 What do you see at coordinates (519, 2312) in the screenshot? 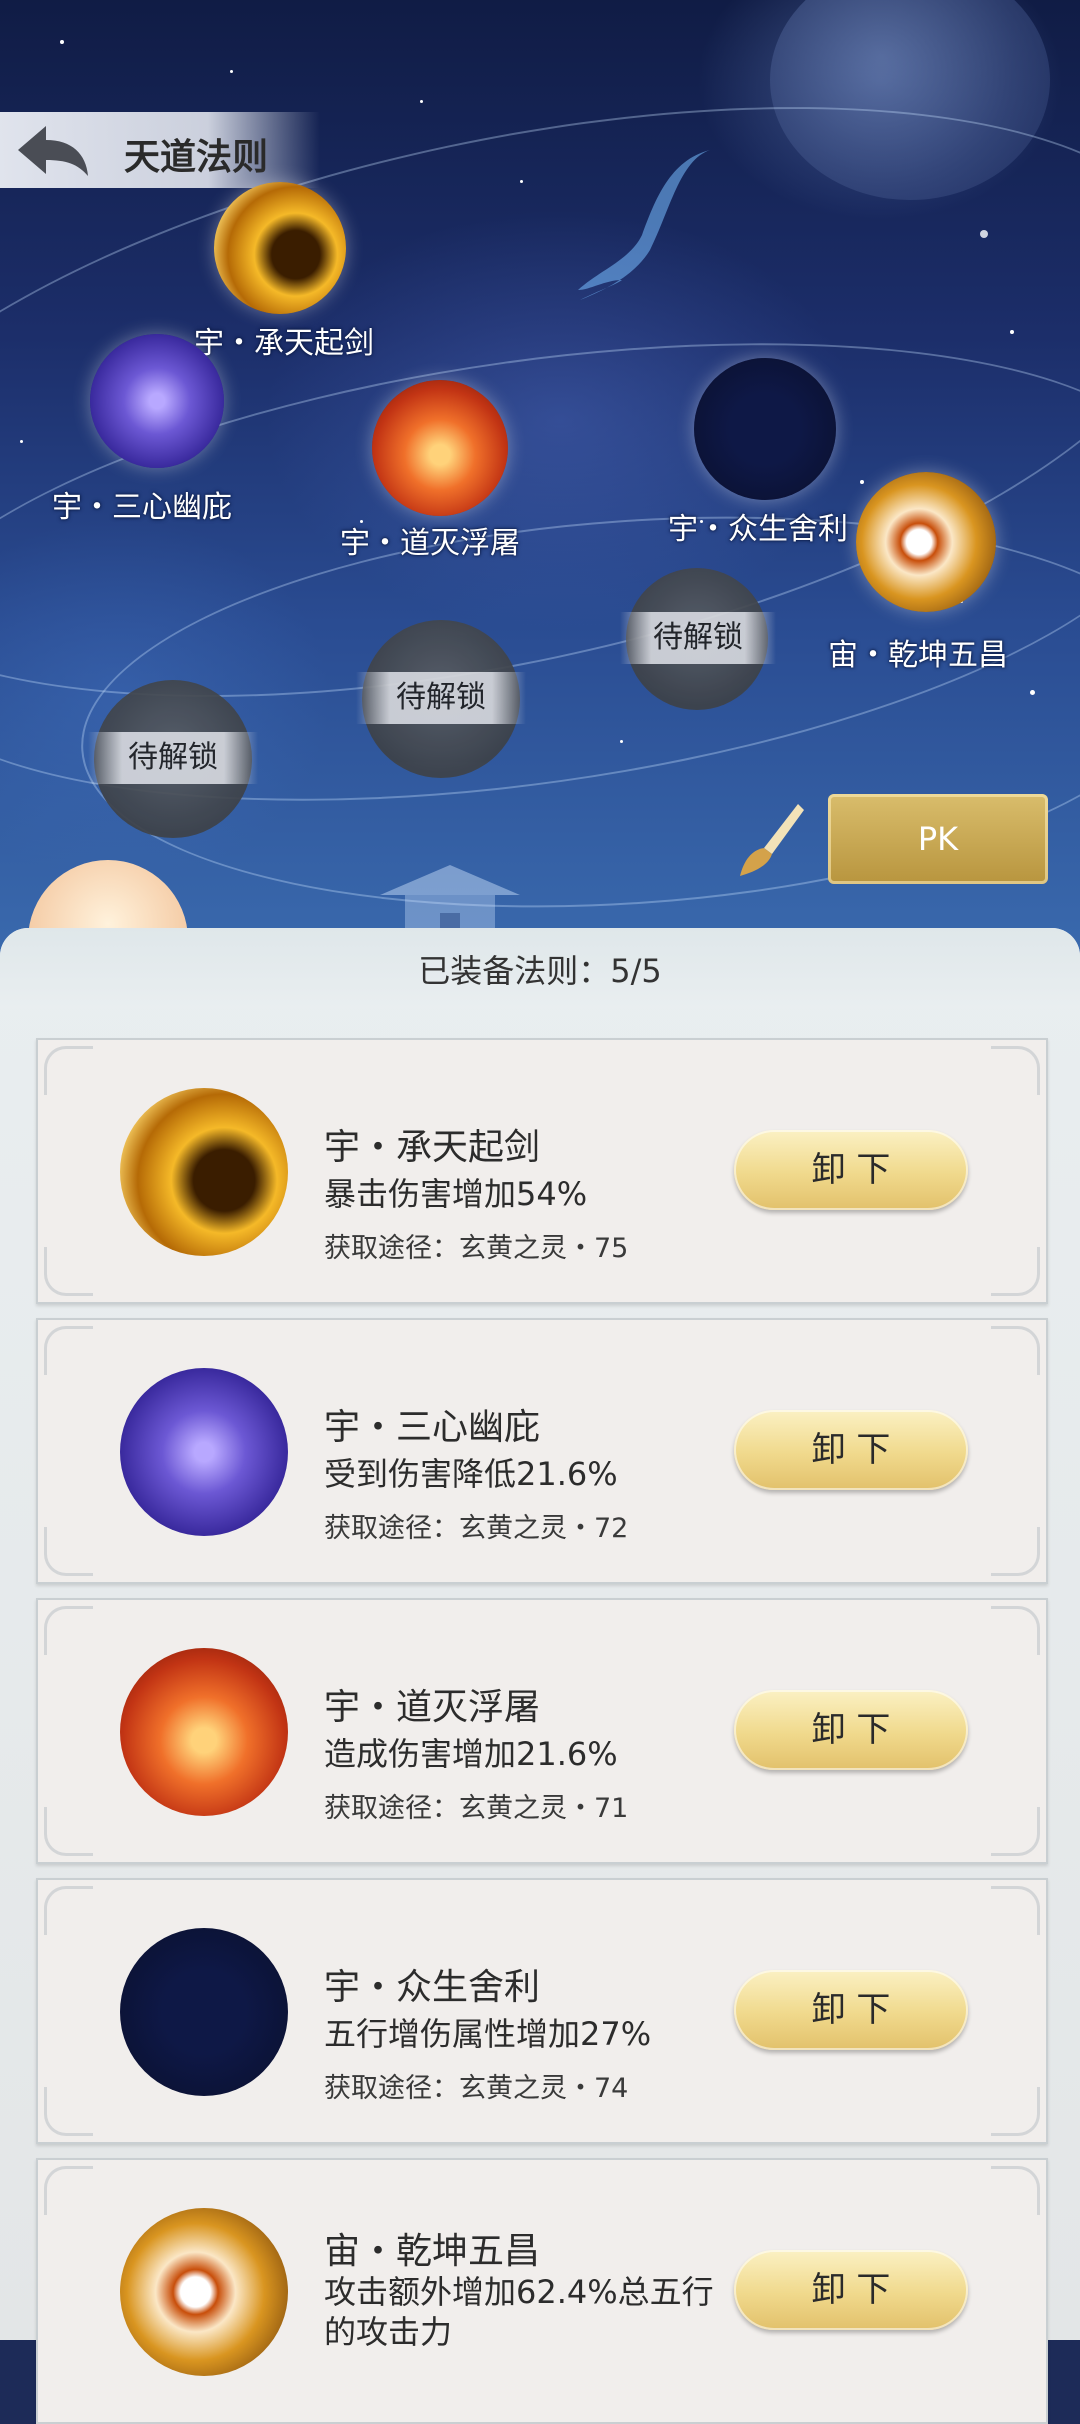
I see `law-effect: 攻击额外增加62.4%总五行的攻击力` at bounding box center [519, 2312].